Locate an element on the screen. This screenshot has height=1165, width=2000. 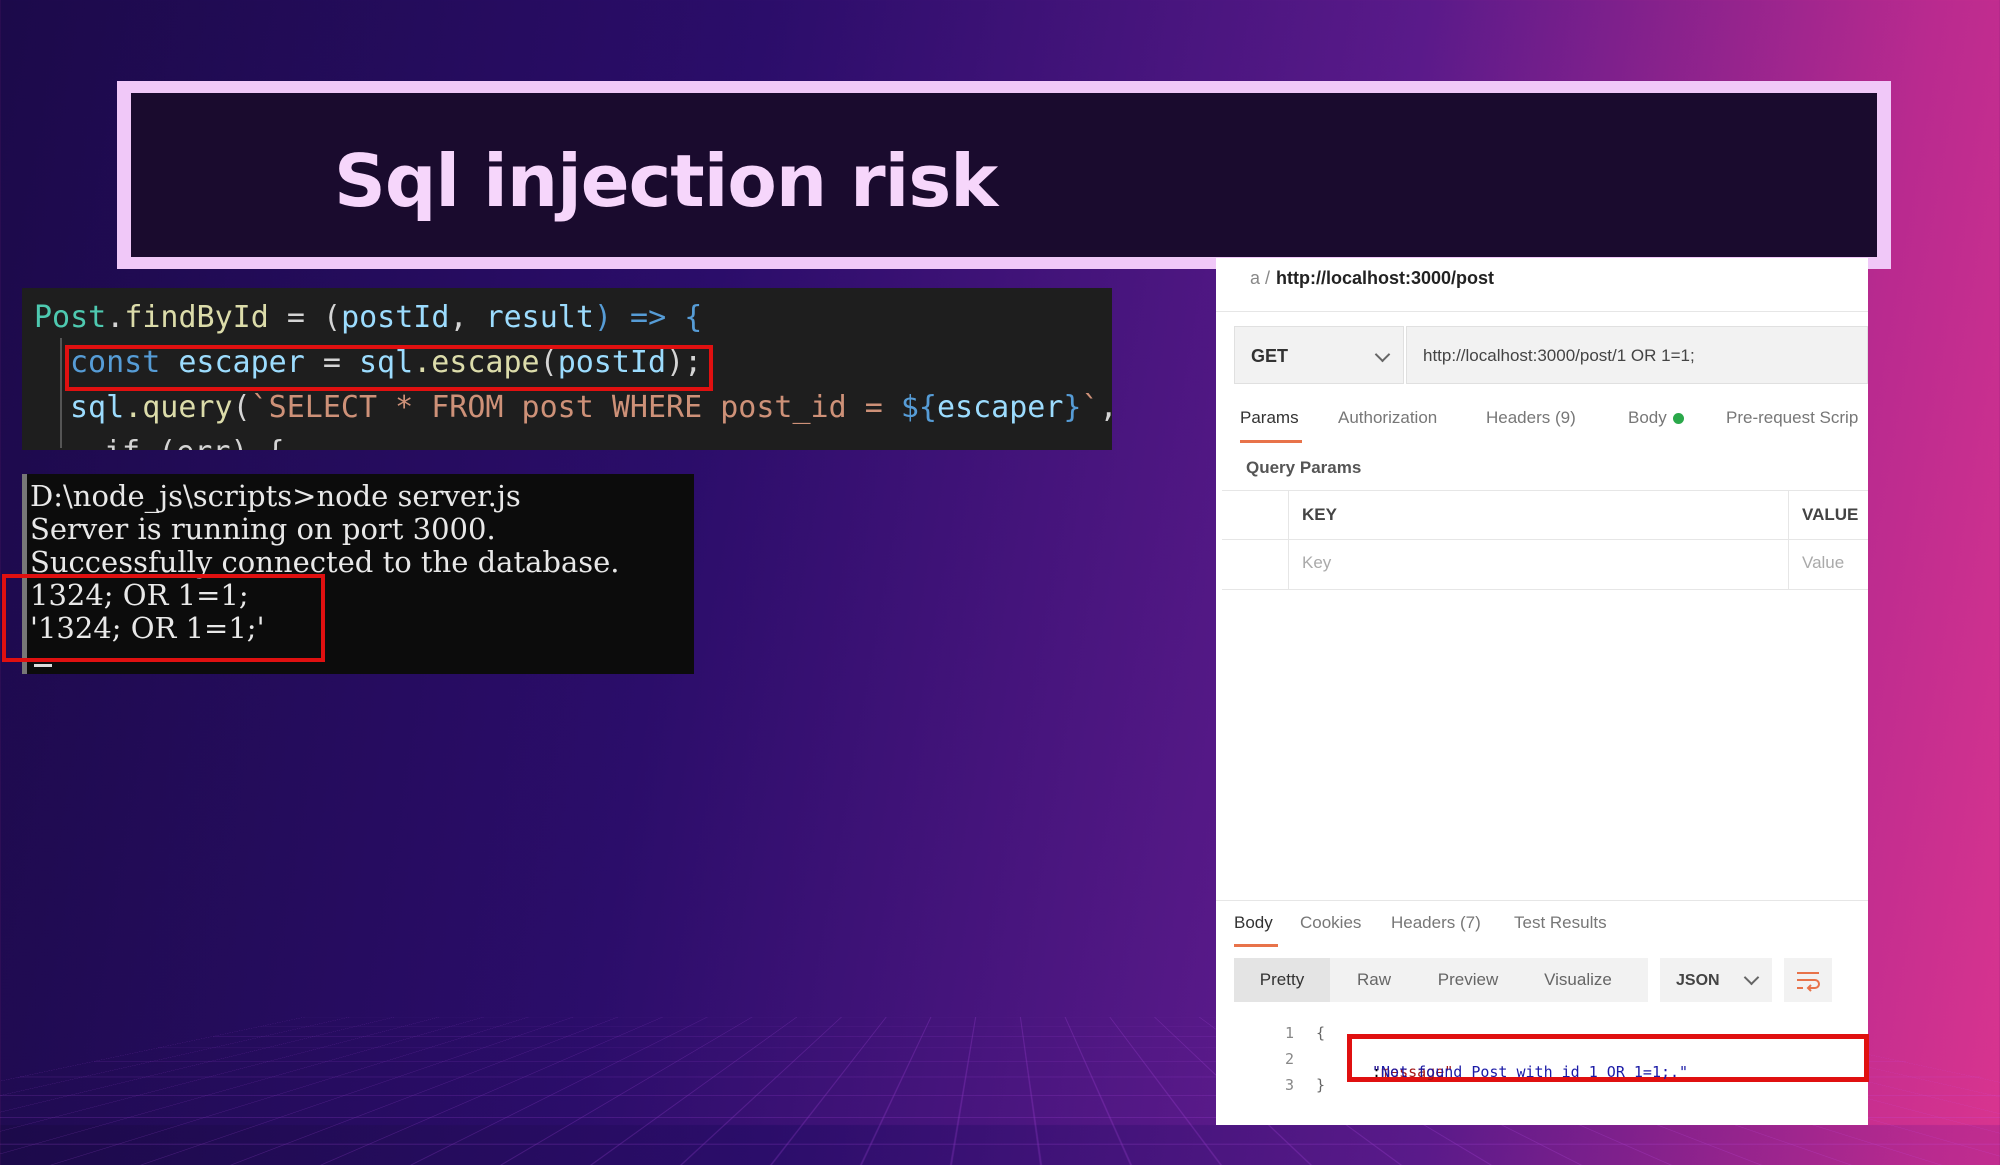
line-number: 3 is located at coordinates (1289, 1085).